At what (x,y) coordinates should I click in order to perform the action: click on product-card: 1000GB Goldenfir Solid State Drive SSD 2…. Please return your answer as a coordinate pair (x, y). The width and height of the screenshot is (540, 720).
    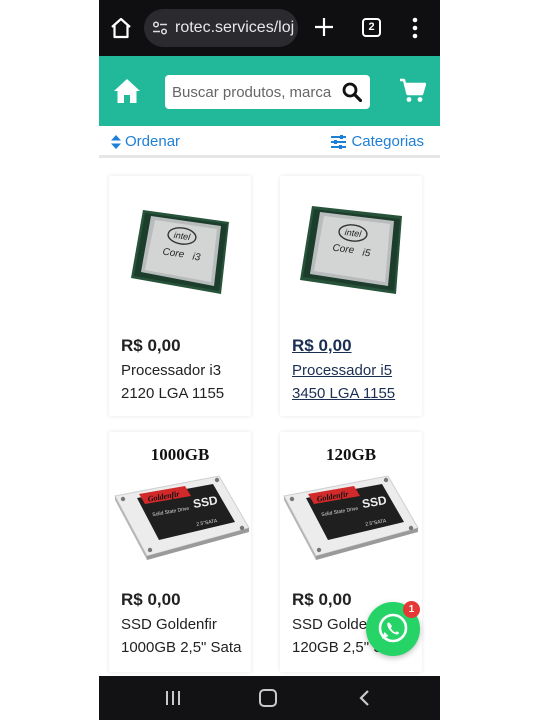
    Looking at the image, I should click on (180, 552).